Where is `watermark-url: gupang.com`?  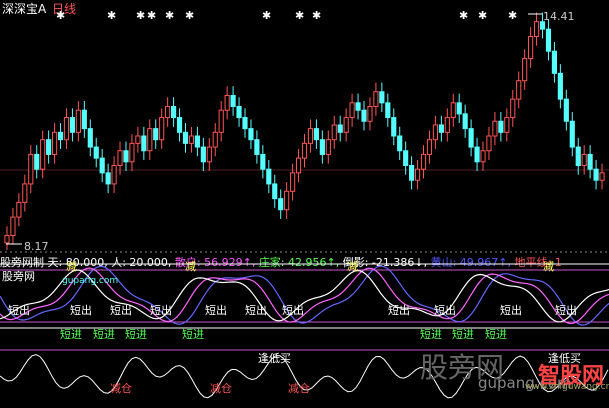 watermark-url: gupang.com is located at coordinates (90, 281).